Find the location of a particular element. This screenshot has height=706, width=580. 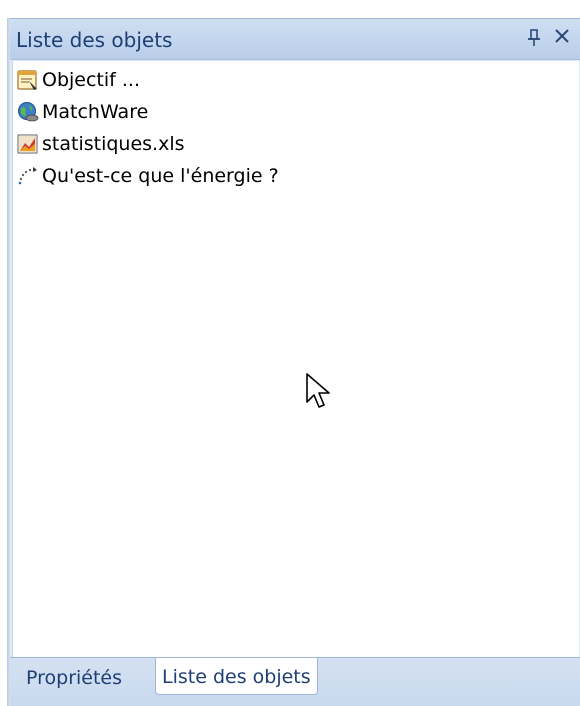

tab-liste-des-objets: Liste des objets is located at coordinates (236, 676).